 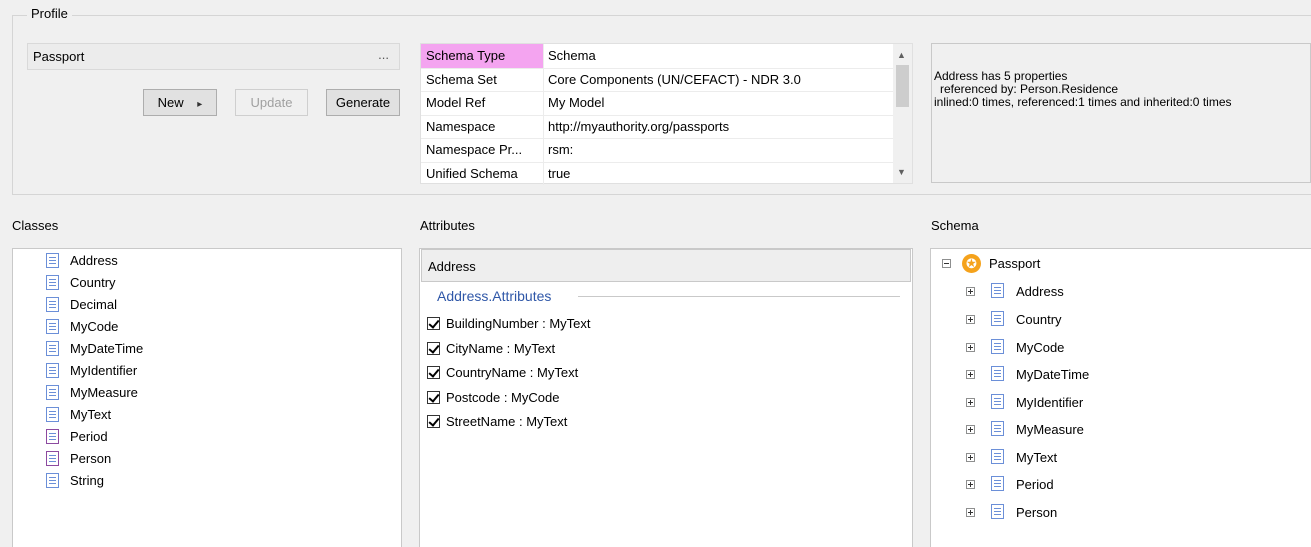 What do you see at coordinates (1050, 429) in the screenshot?
I see `tree-node-label: MyMeasure` at bounding box center [1050, 429].